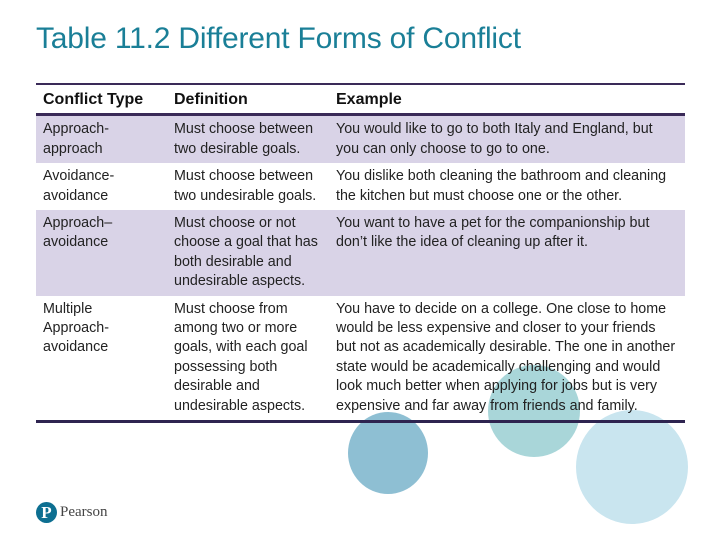  I want to click on header-definition: Definition, so click(248, 100).